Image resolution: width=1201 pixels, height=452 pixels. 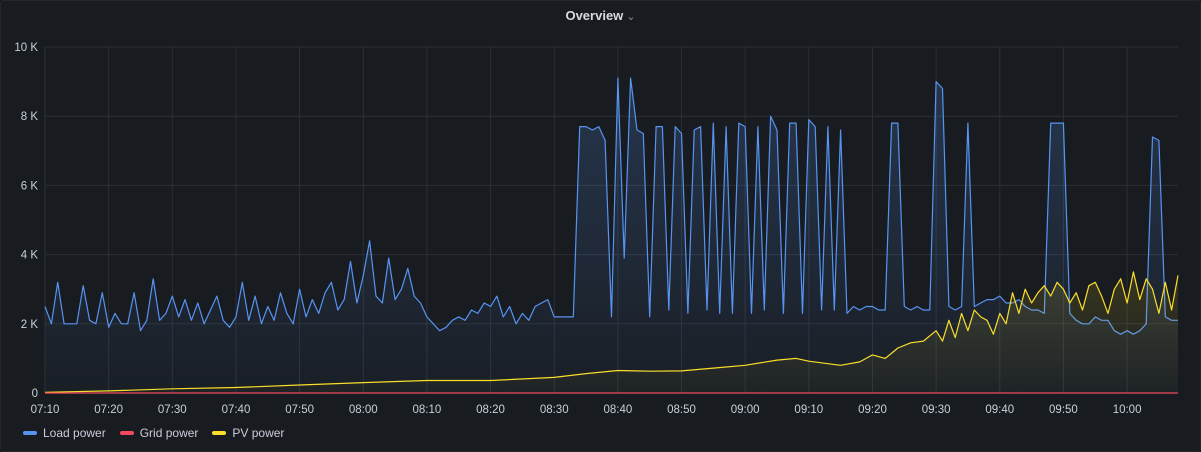 I want to click on y-tick-label: 2 K, so click(x=30, y=325).